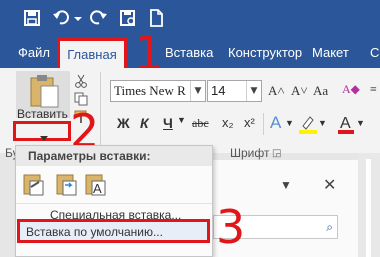 The height and width of the screenshot is (257, 380). What do you see at coordinates (249, 122) in the screenshot?
I see `superscript-button: x²` at bounding box center [249, 122].